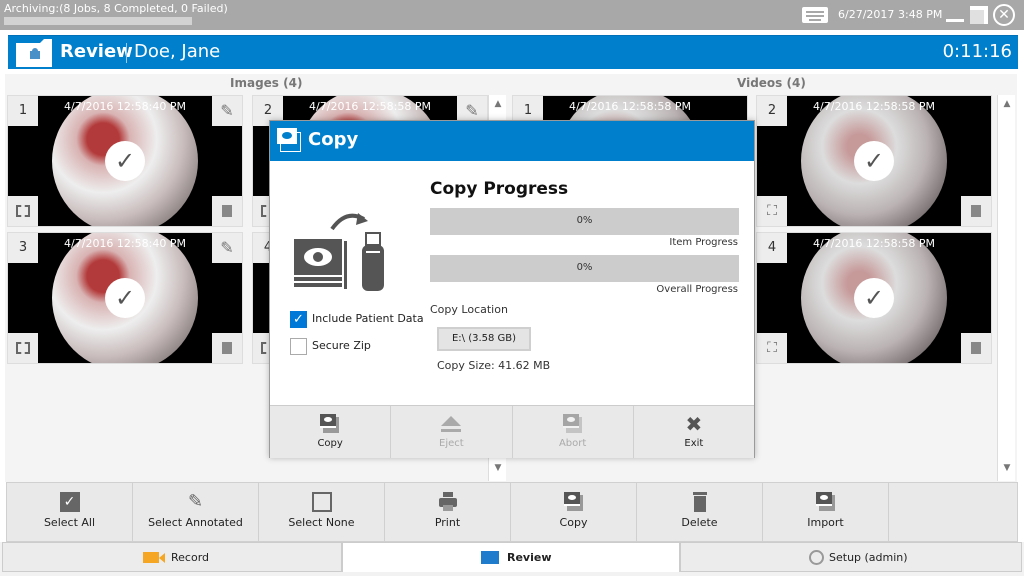  What do you see at coordinates (484, 339) in the screenshot?
I see `copy-location-button: E:\ (3.58 GB)` at bounding box center [484, 339].